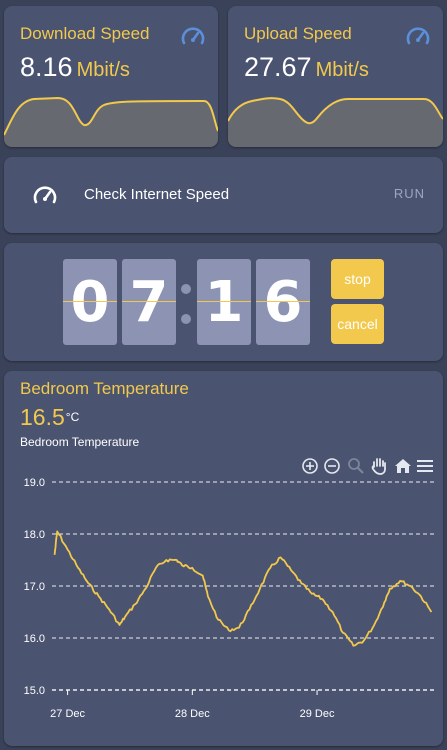  What do you see at coordinates (111, 121) in the screenshot?
I see `download-sparkline` at bounding box center [111, 121].